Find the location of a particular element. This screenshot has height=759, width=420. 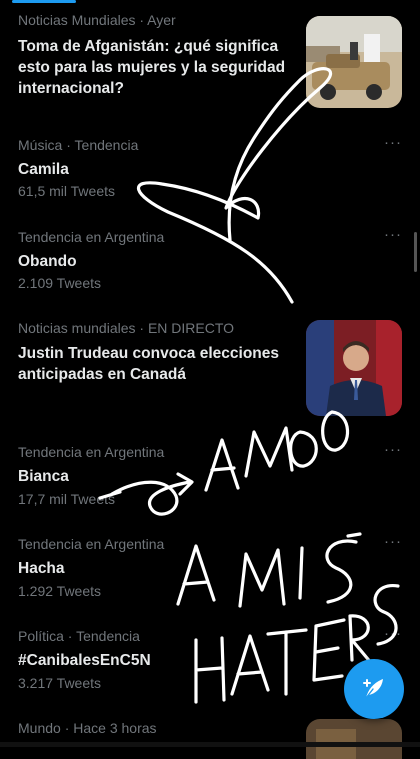

bottom-nav-edge is located at coordinates (210, 744).